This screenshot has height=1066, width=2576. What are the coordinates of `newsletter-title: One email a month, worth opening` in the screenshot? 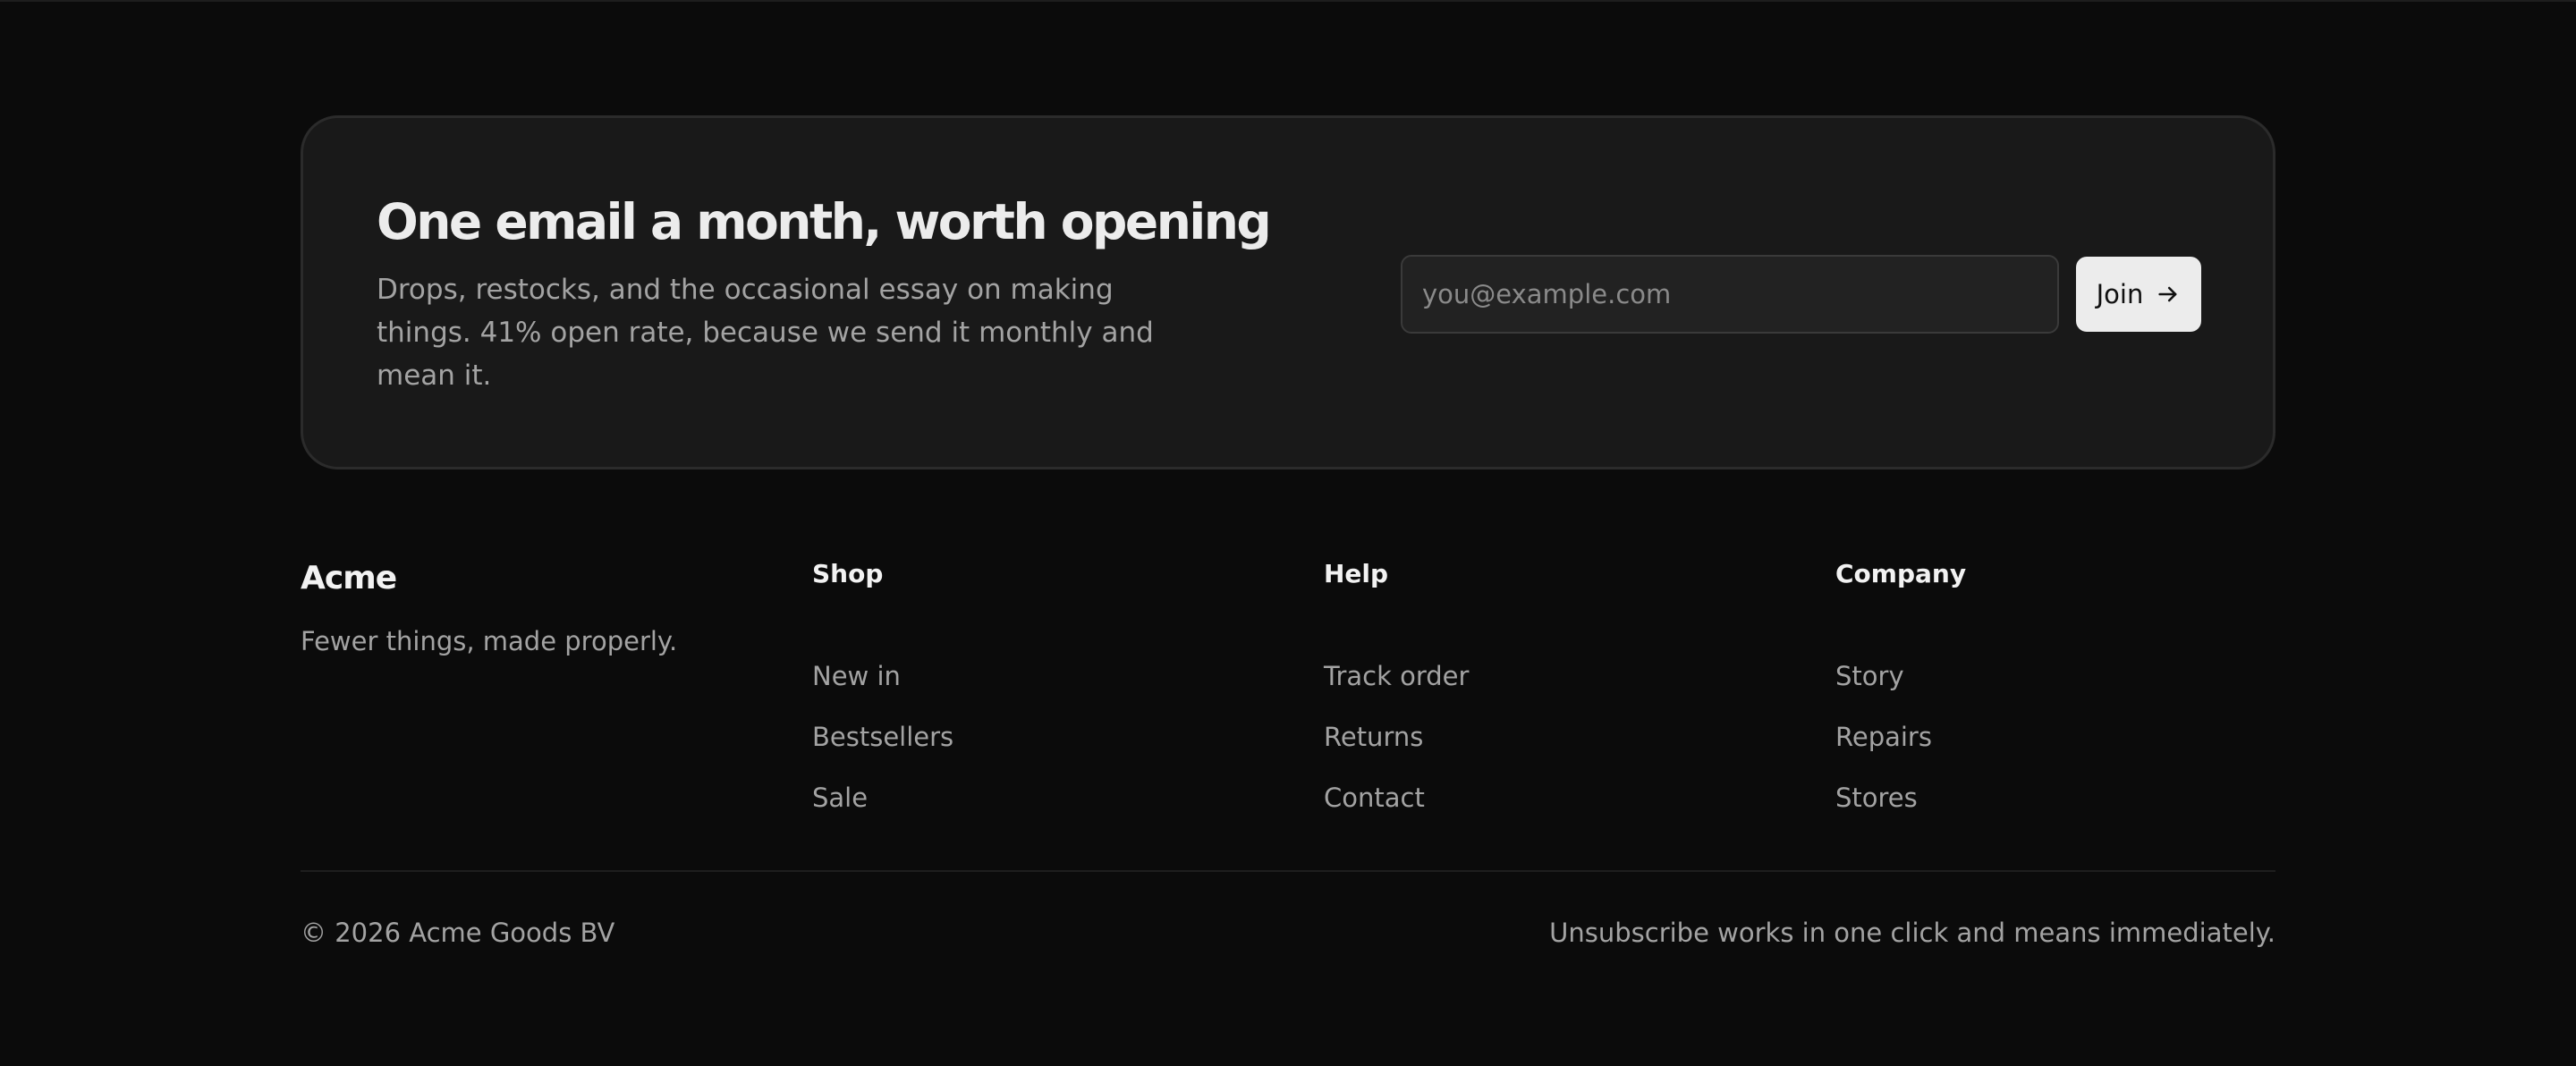 It's located at (824, 221).